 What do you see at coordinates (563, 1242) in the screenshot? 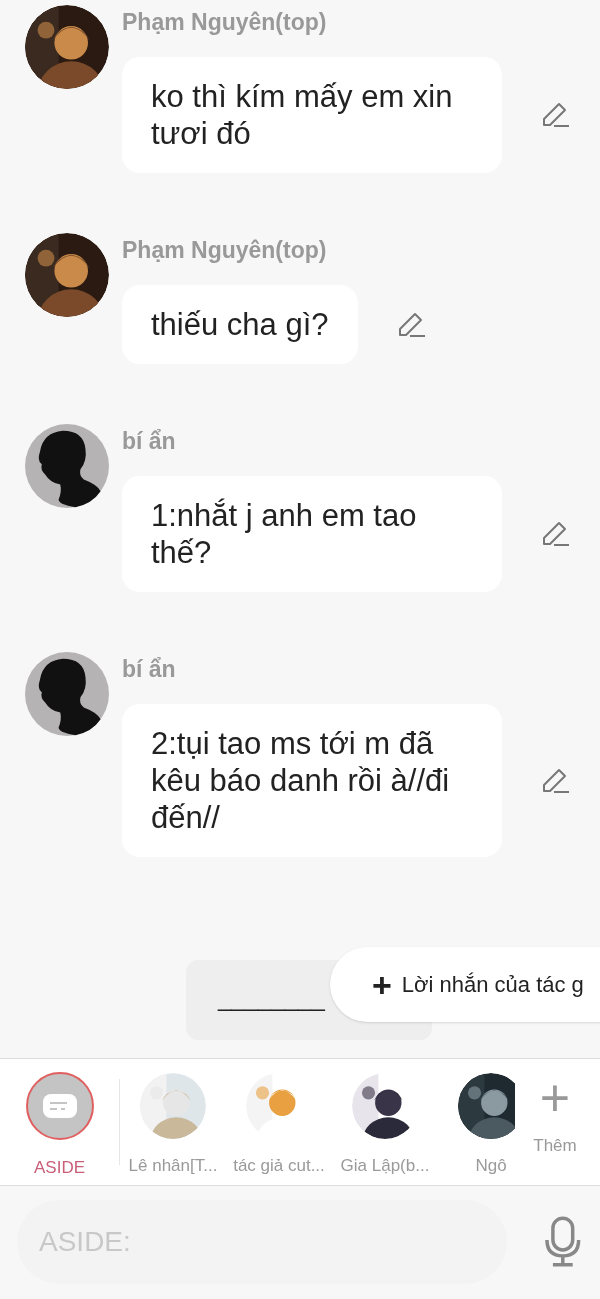
I see `microphone-icon` at bounding box center [563, 1242].